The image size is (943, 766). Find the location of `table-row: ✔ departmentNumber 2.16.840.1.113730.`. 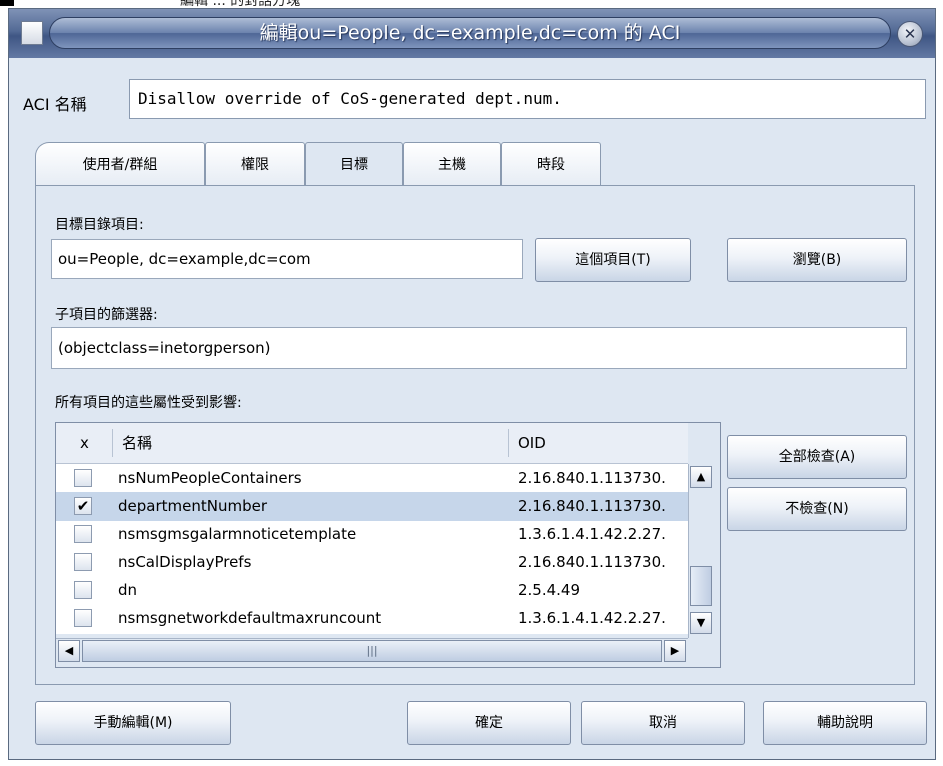

table-row: ✔ departmentNumber 2.16.840.1.113730. is located at coordinates (372, 506).